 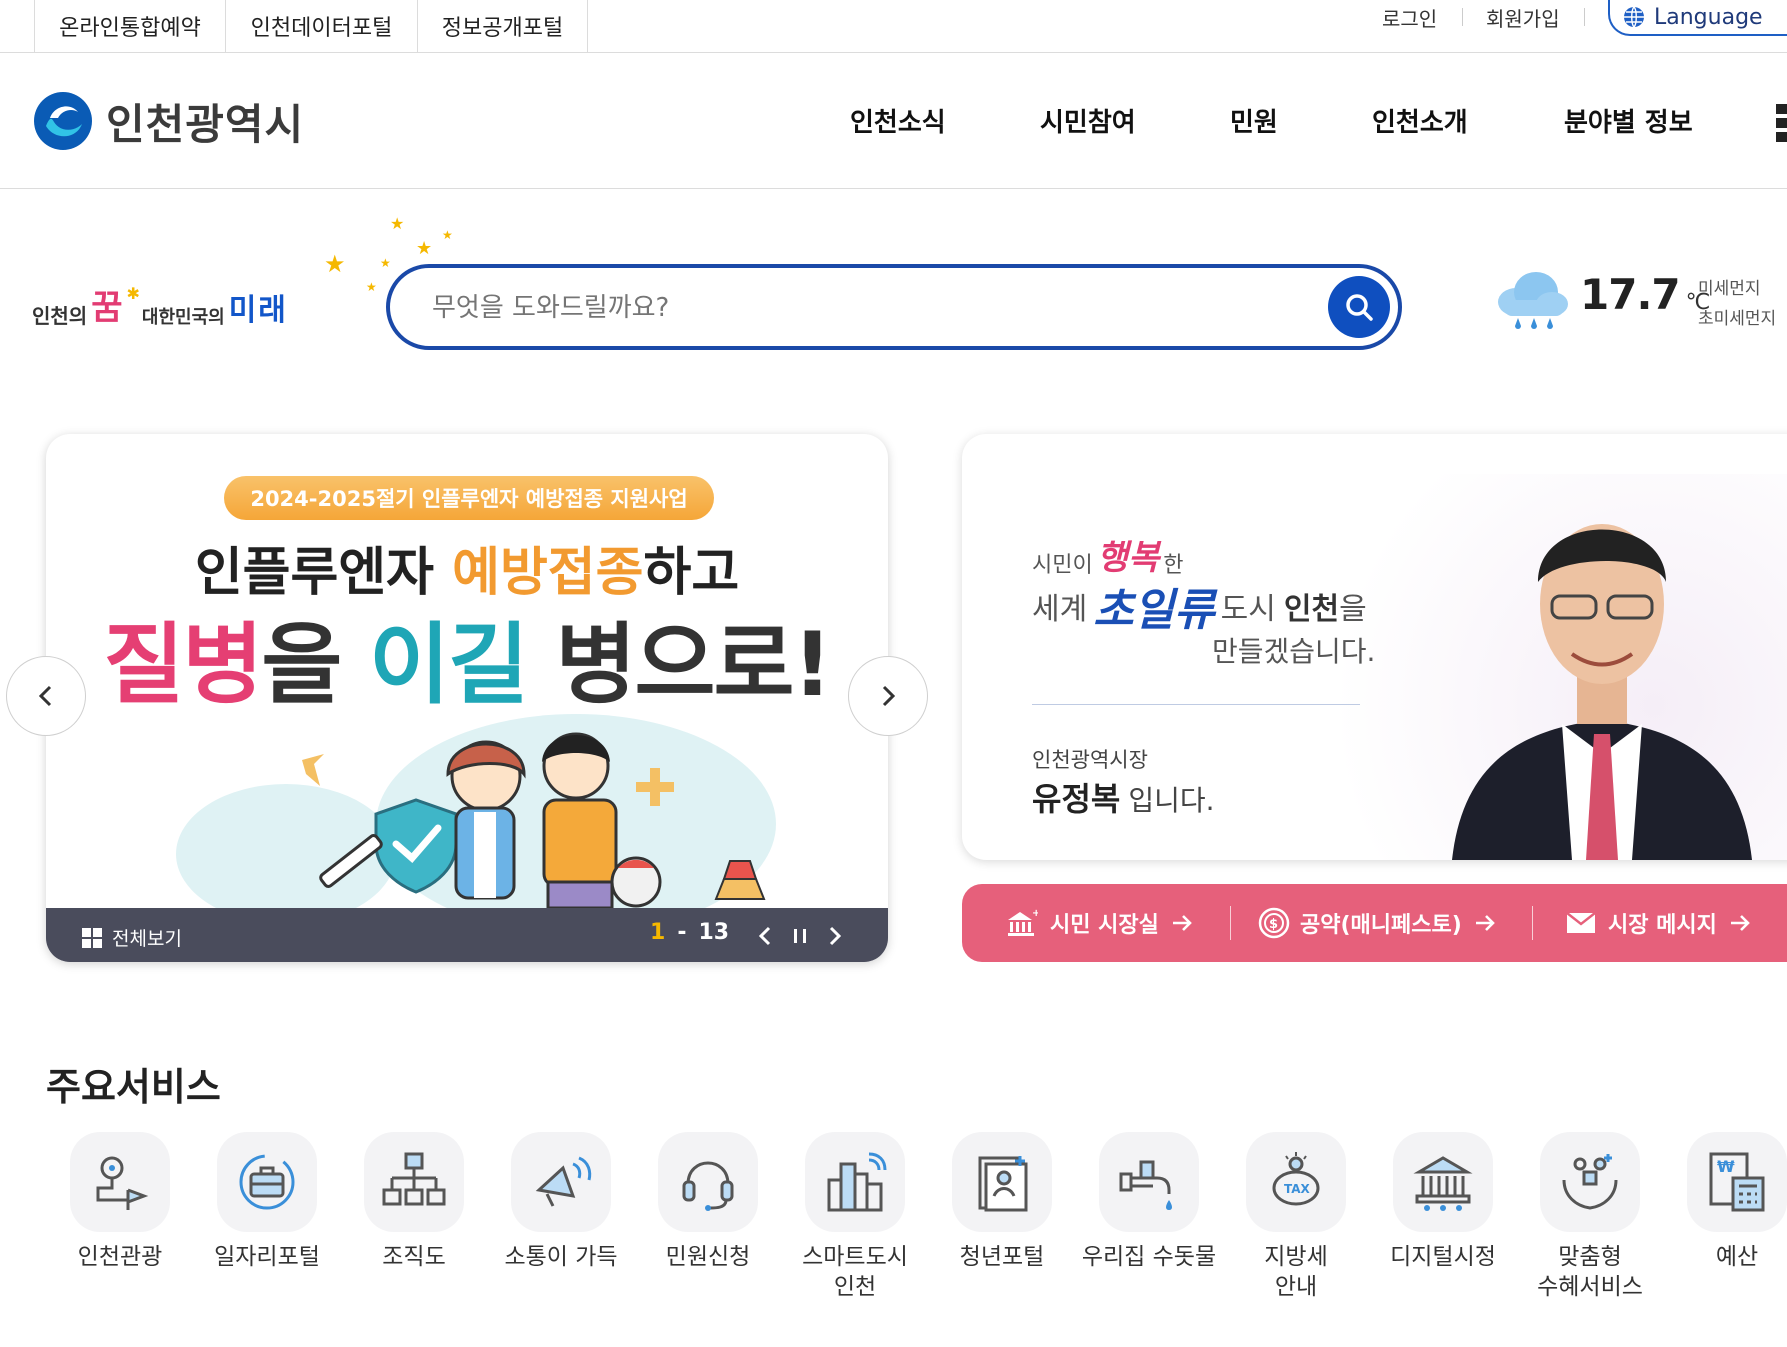 What do you see at coordinates (1149, 1182) in the screenshot?
I see `faucet-icon` at bounding box center [1149, 1182].